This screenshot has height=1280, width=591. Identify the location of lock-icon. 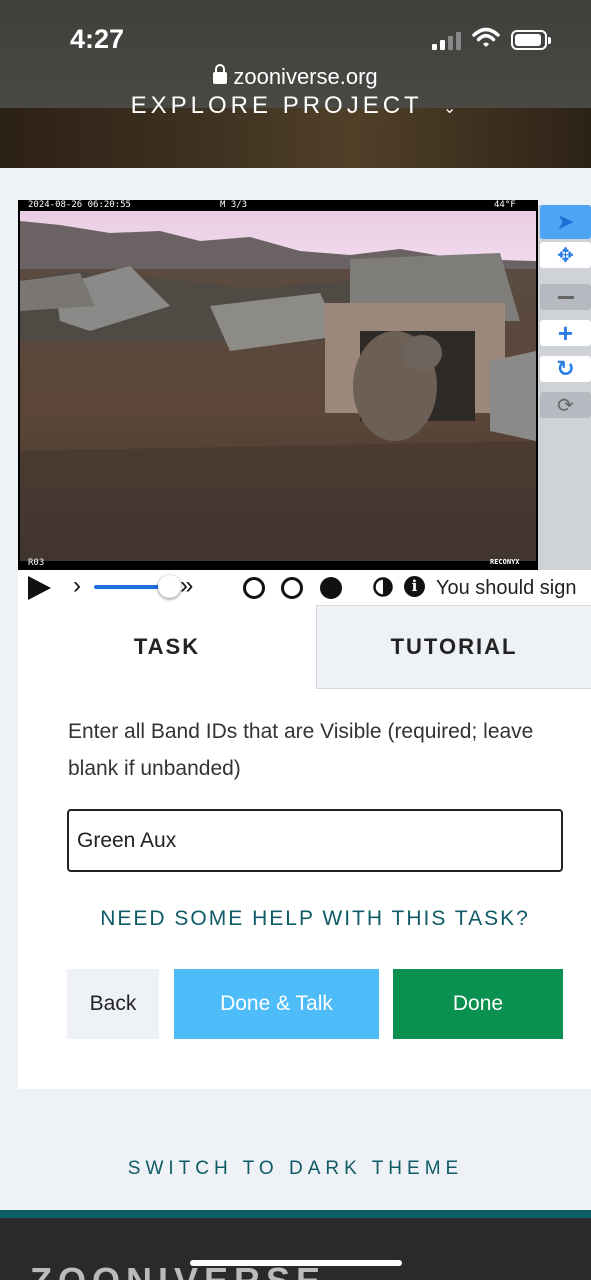
(220, 74).